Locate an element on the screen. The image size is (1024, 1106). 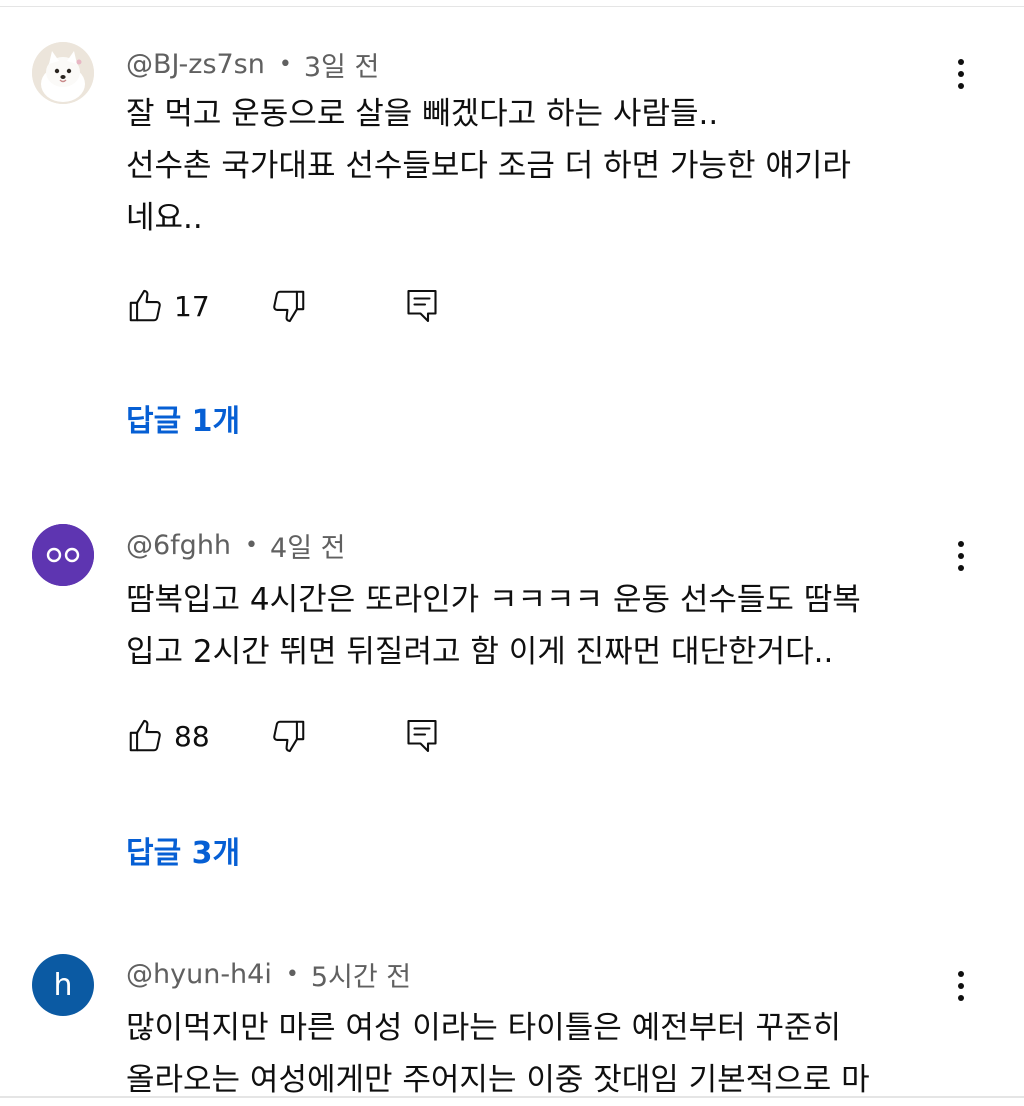
comment-meta: @hyun-h4i • 5시간 전 is located at coordinates (268, 974).